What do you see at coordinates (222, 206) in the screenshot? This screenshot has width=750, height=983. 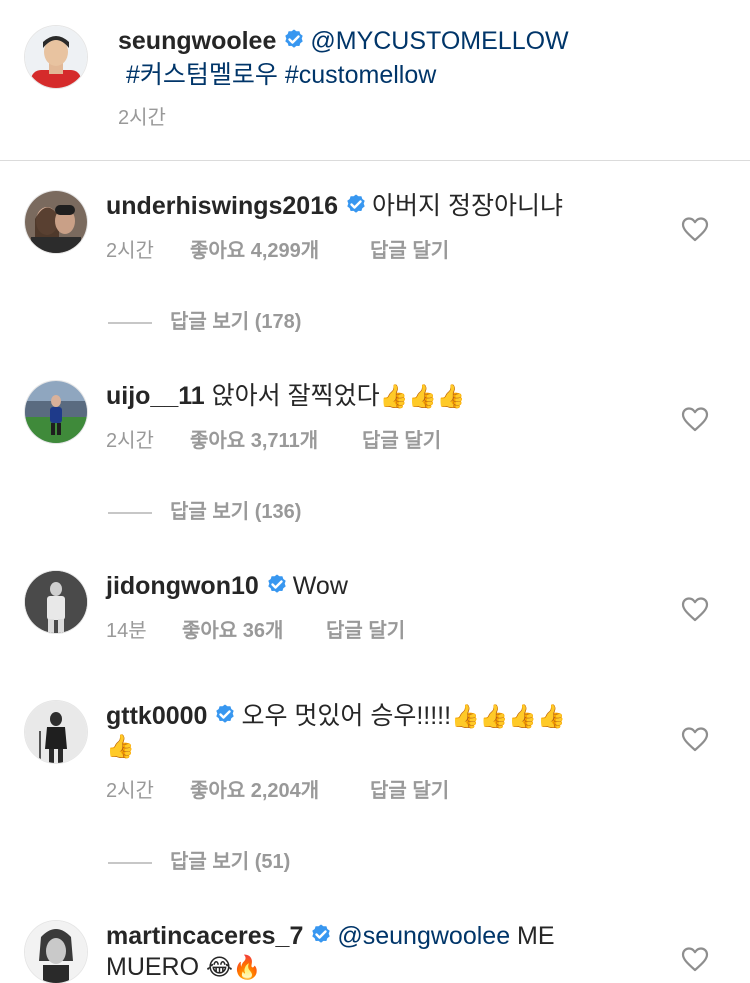 I see `comment-username: underhiswings2016` at bounding box center [222, 206].